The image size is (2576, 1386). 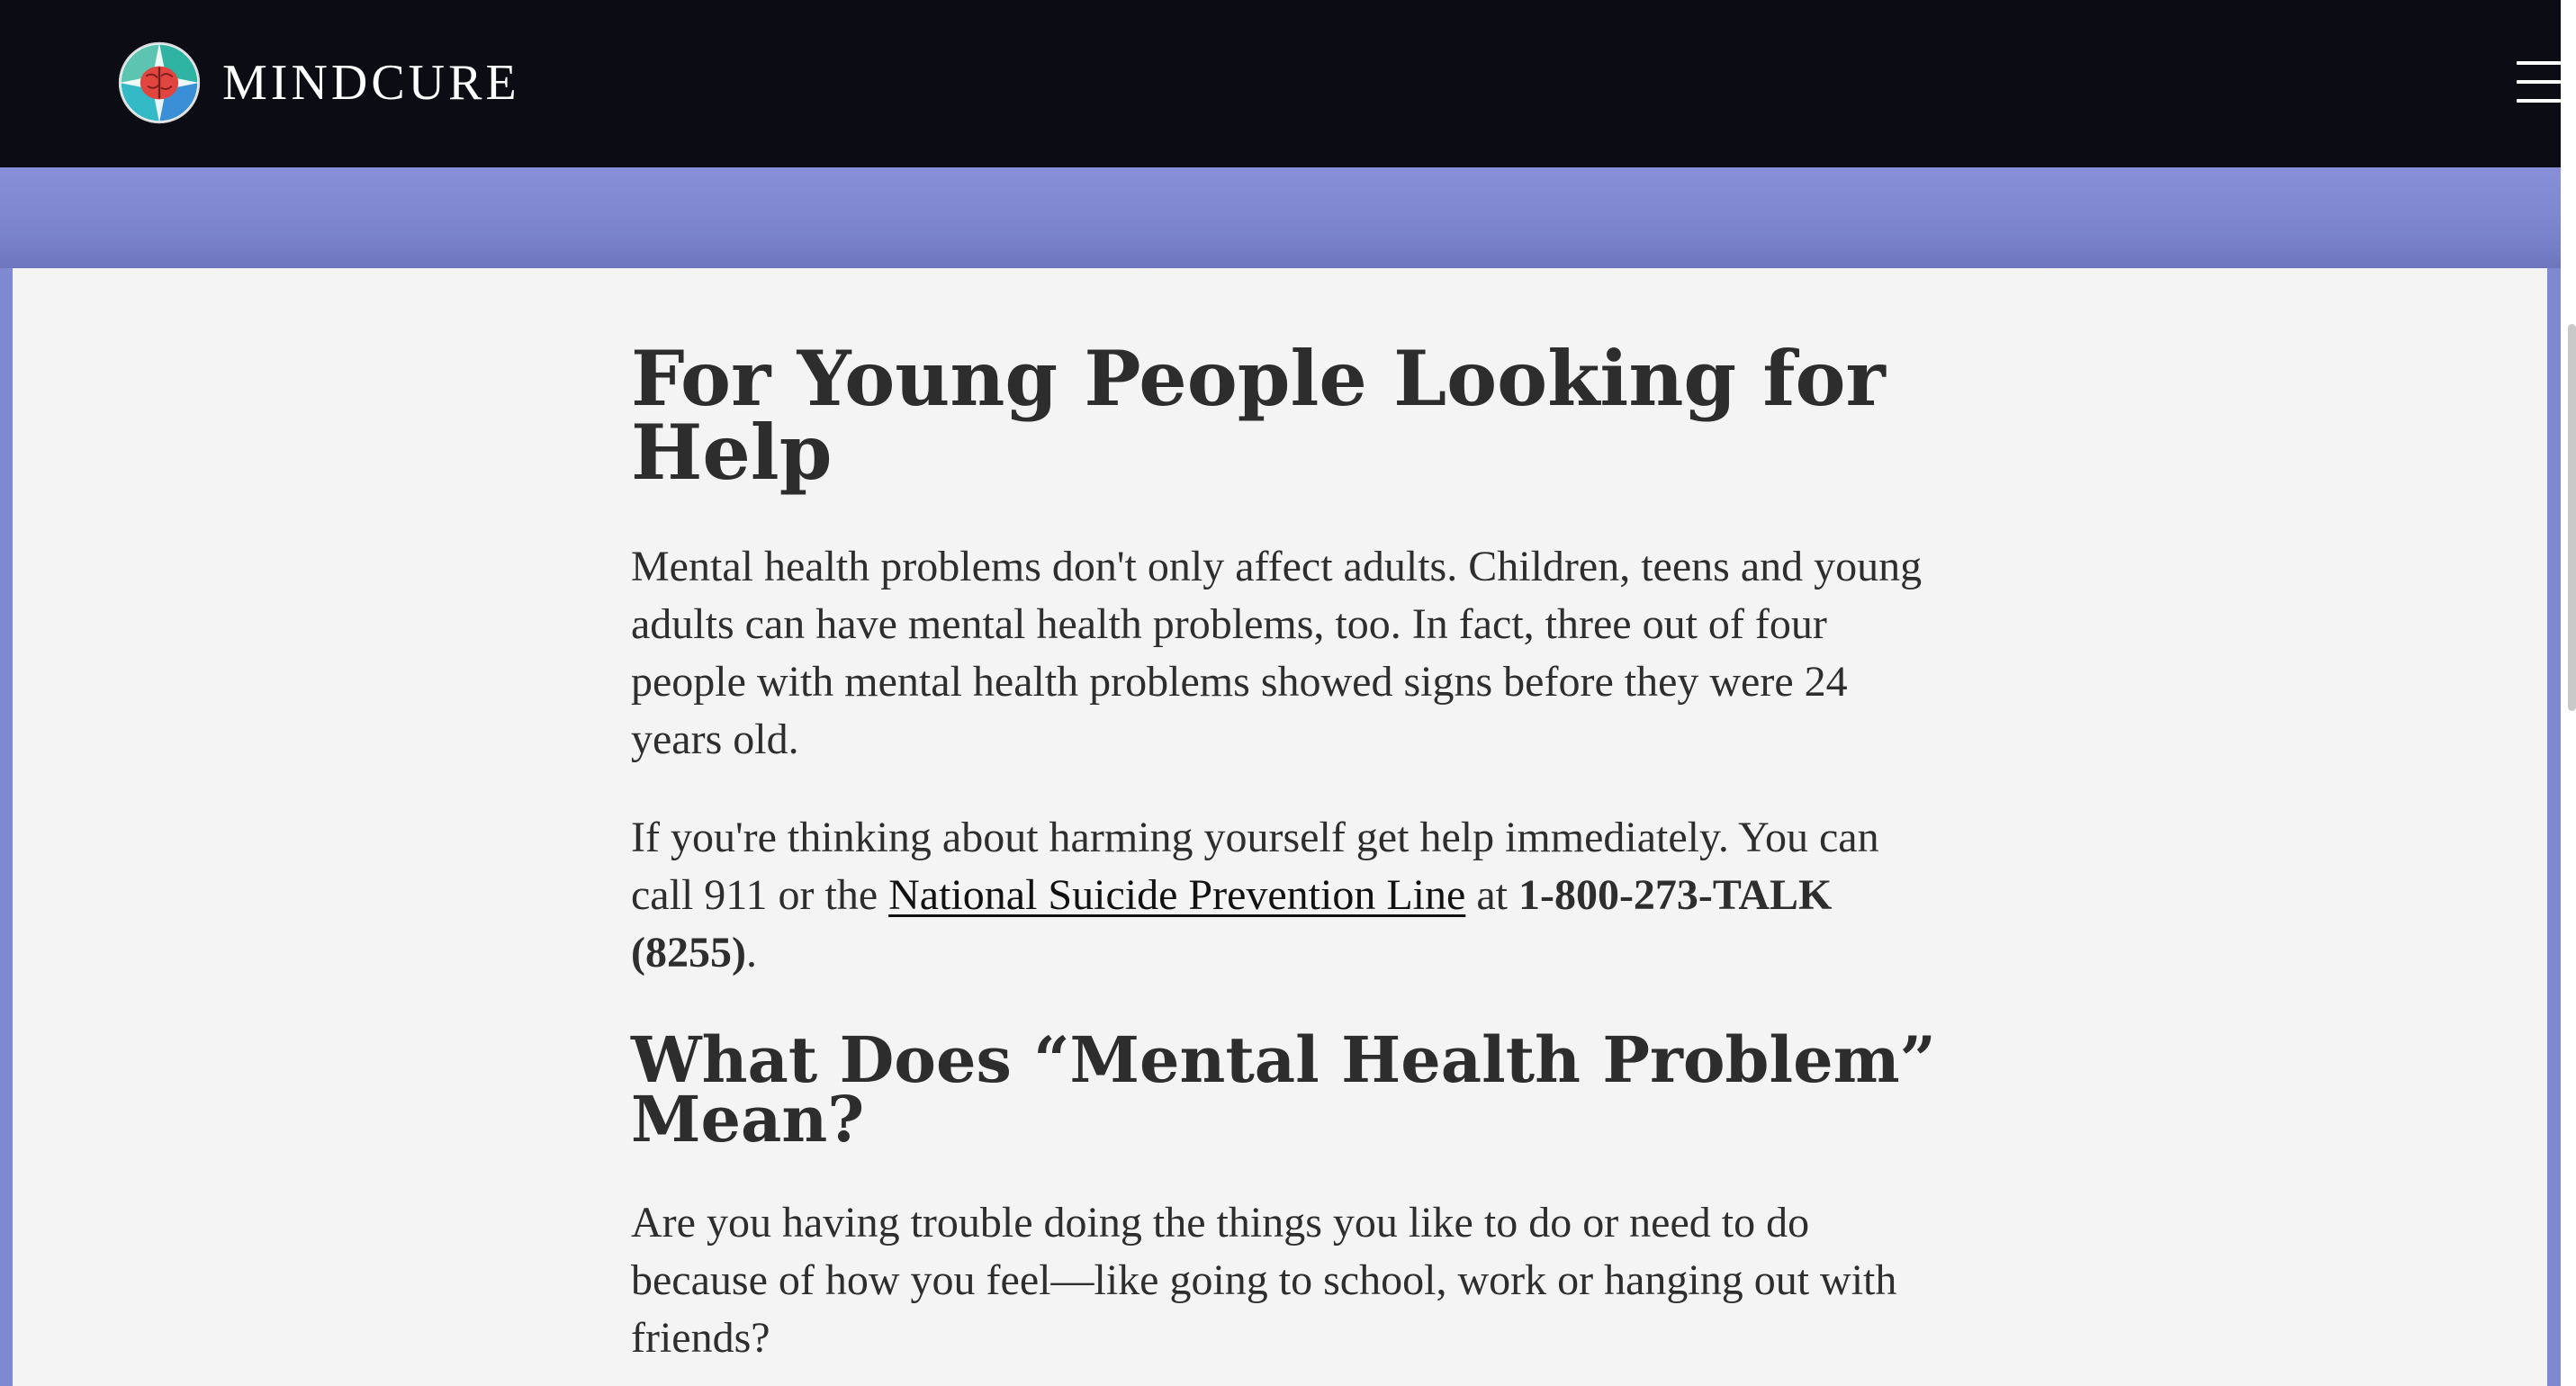 I want to click on brand-home-link: MINDCURE, so click(x=319, y=83).